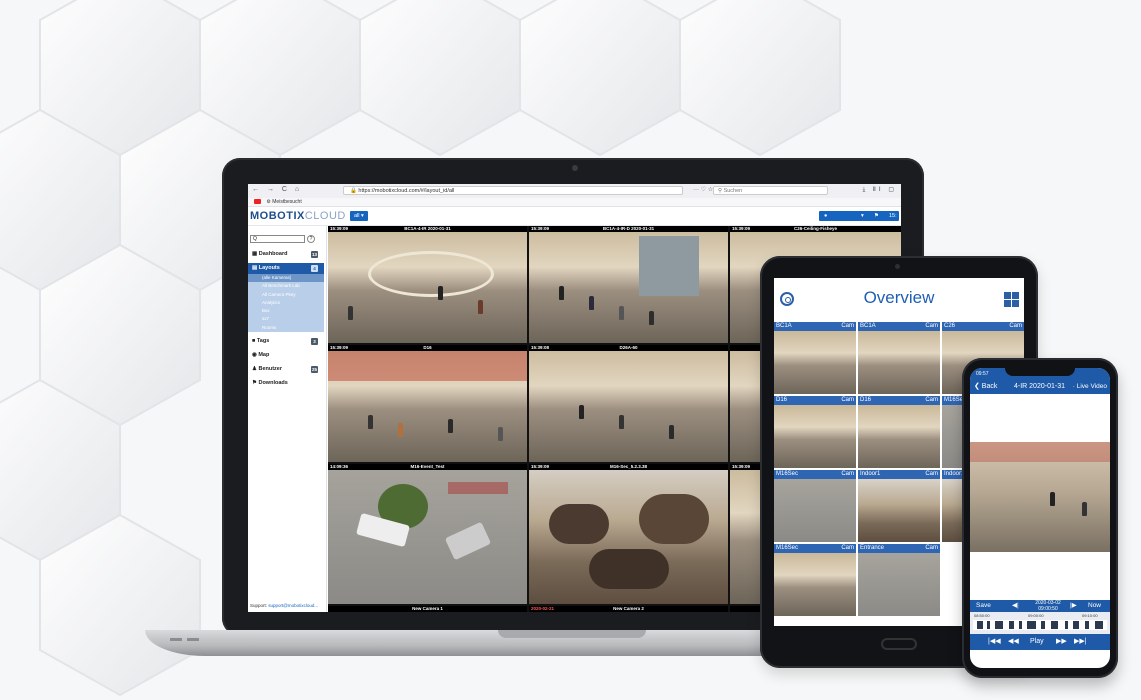  What do you see at coordinates (574, 202) in the screenshot?
I see `bookmark-bar: ⚙ Meistbesucht` at bounding box center [574, 202].